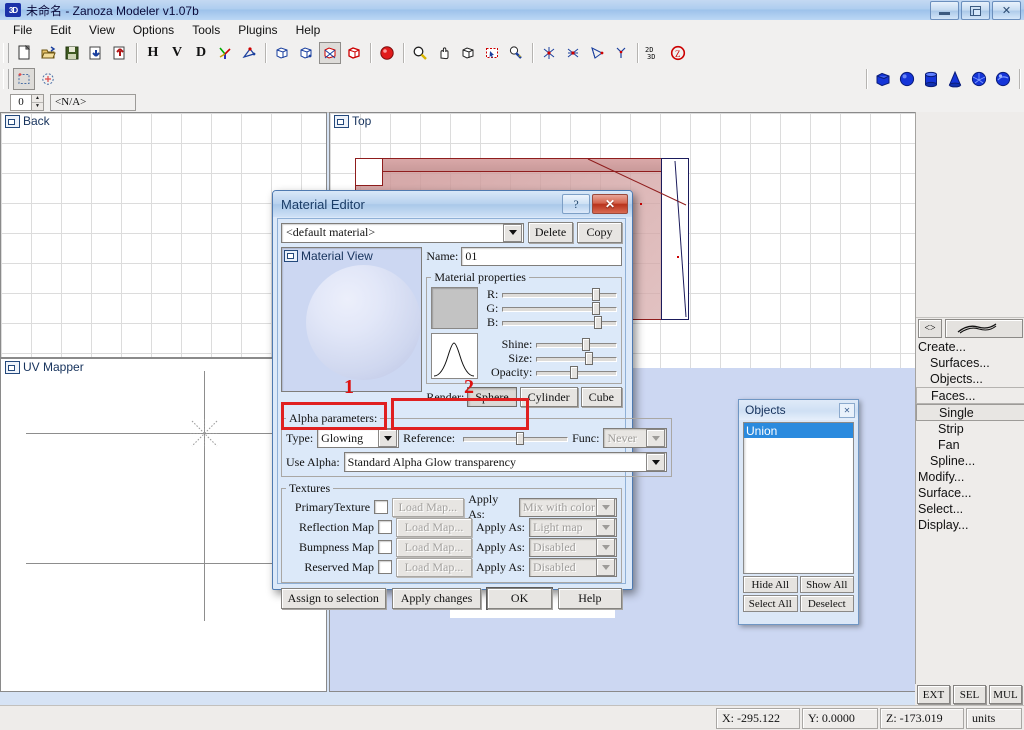 The image size is (1024, 730). What do you see at coordinates (436, 598) in the screenshot?
I see `apply-changes-button: Apply changes` at bounding box center [436, 598].